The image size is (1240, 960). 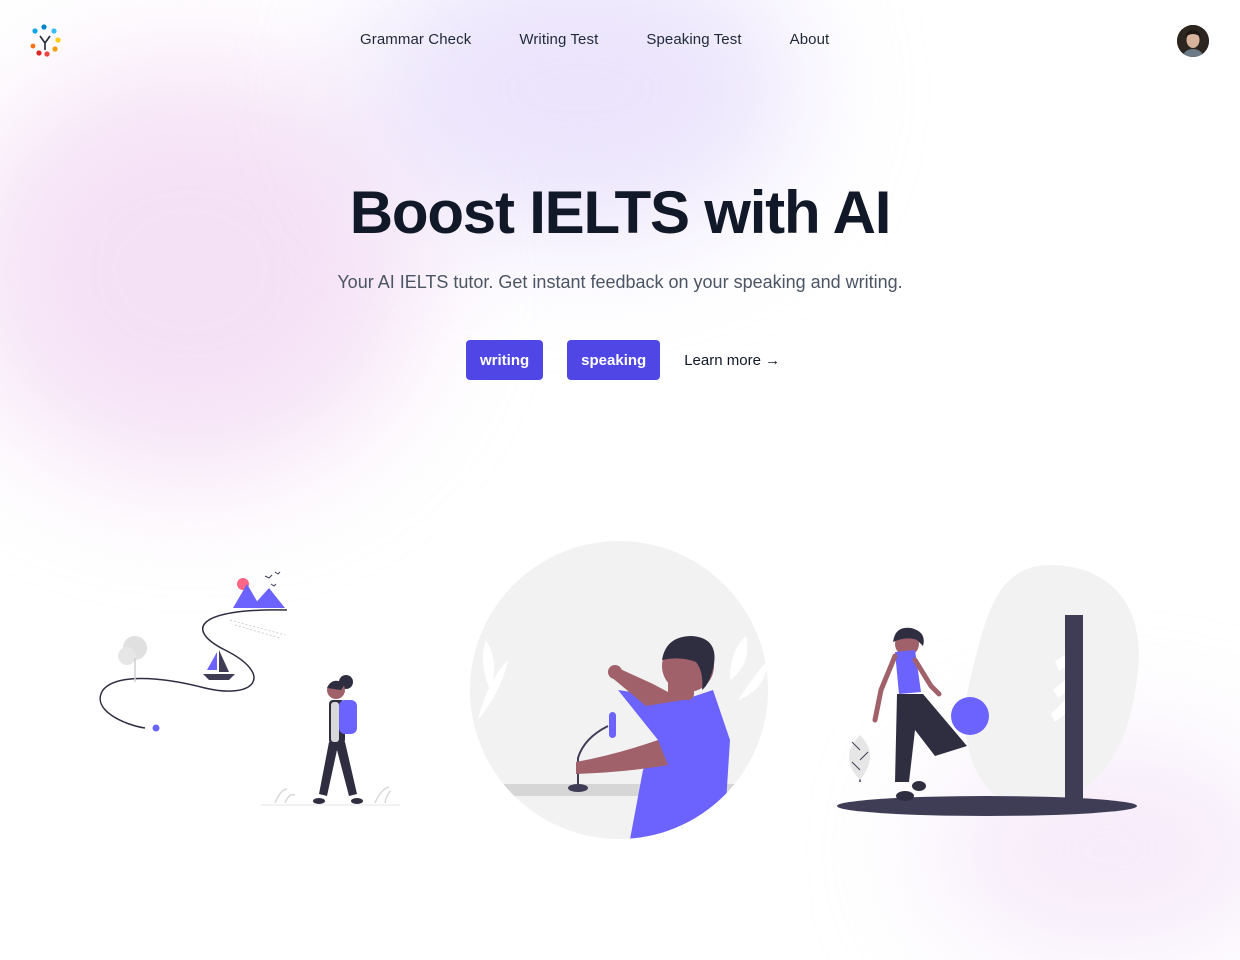 I want to click on speaking-button: speaking, so click(x=614, y=360).